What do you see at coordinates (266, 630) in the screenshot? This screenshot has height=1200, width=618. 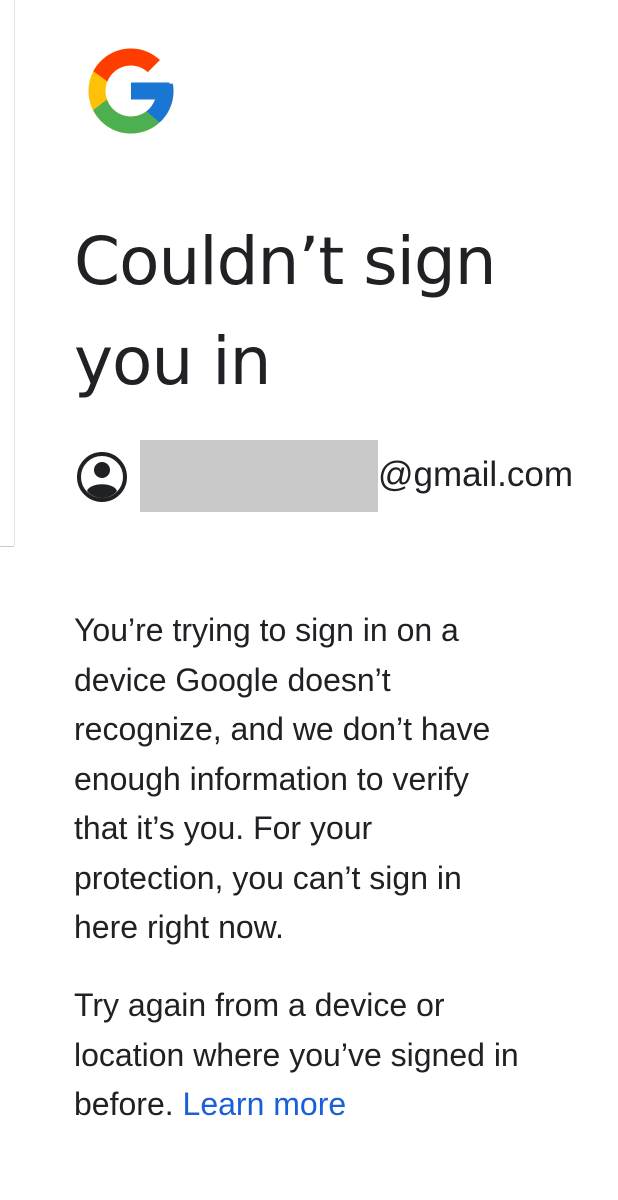 I see `message-line: You’re trying to sign in on a` at bounding box center [266, 630].